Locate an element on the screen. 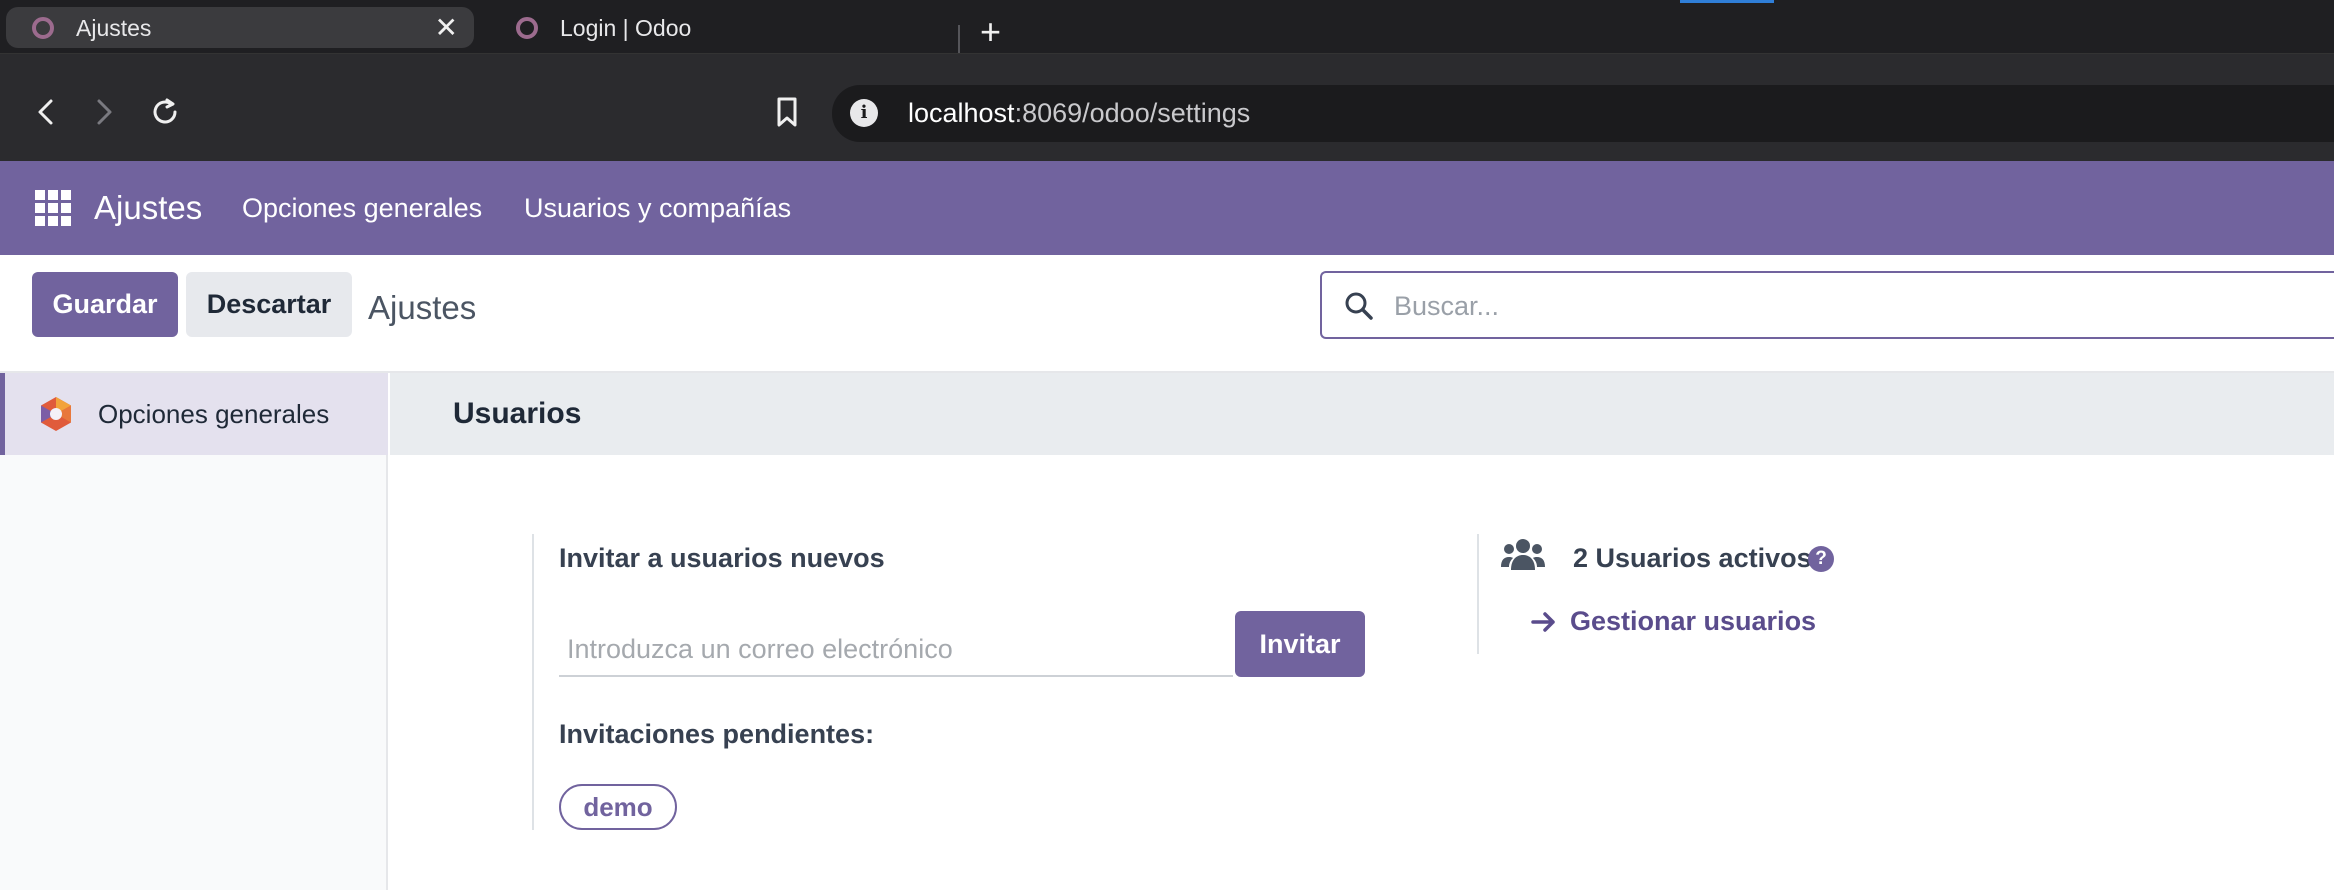 The width and height of the screenshot is (2334, 890). invite-button: Invitar is located at coordinates (1300, 644).